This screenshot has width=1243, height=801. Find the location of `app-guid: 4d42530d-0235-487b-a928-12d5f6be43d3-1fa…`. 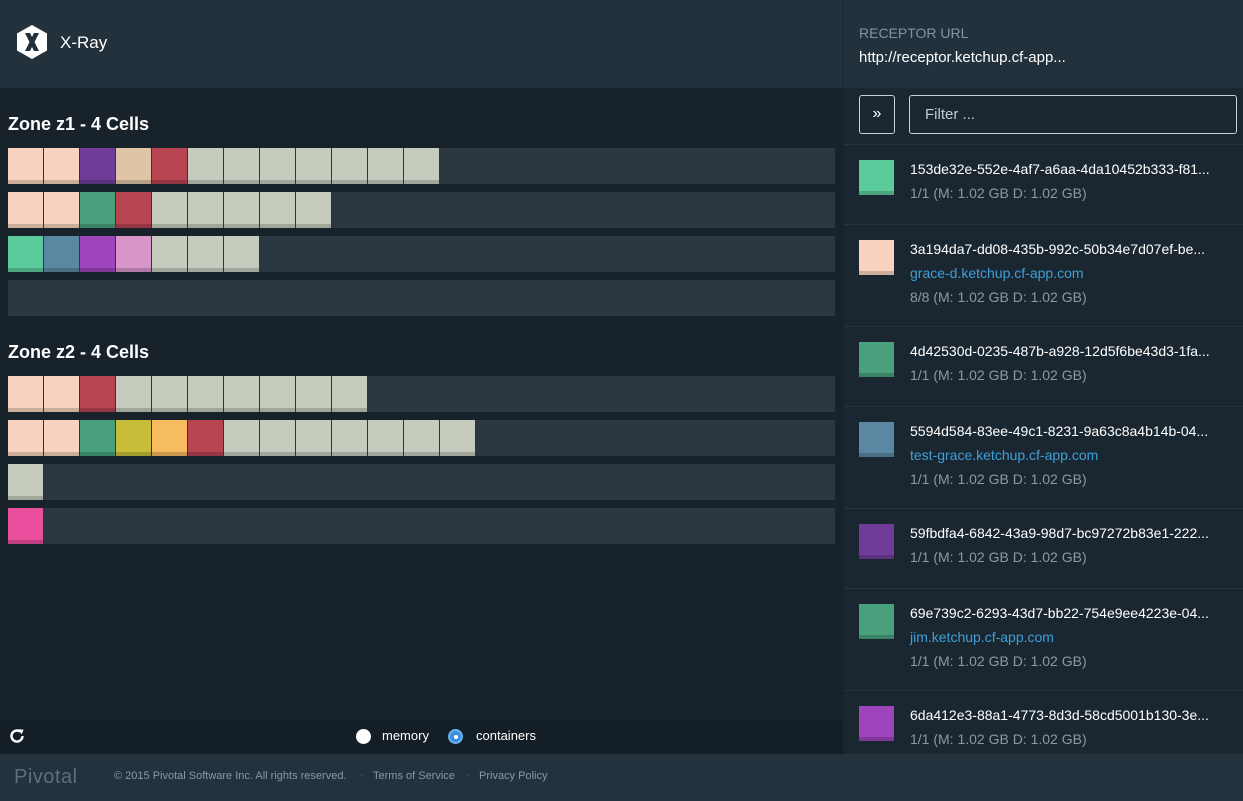

app-guid: 4d42530d-0235-487b-a928-12d5f6be43d3-1fa… is located at coordinates (1060, 351).